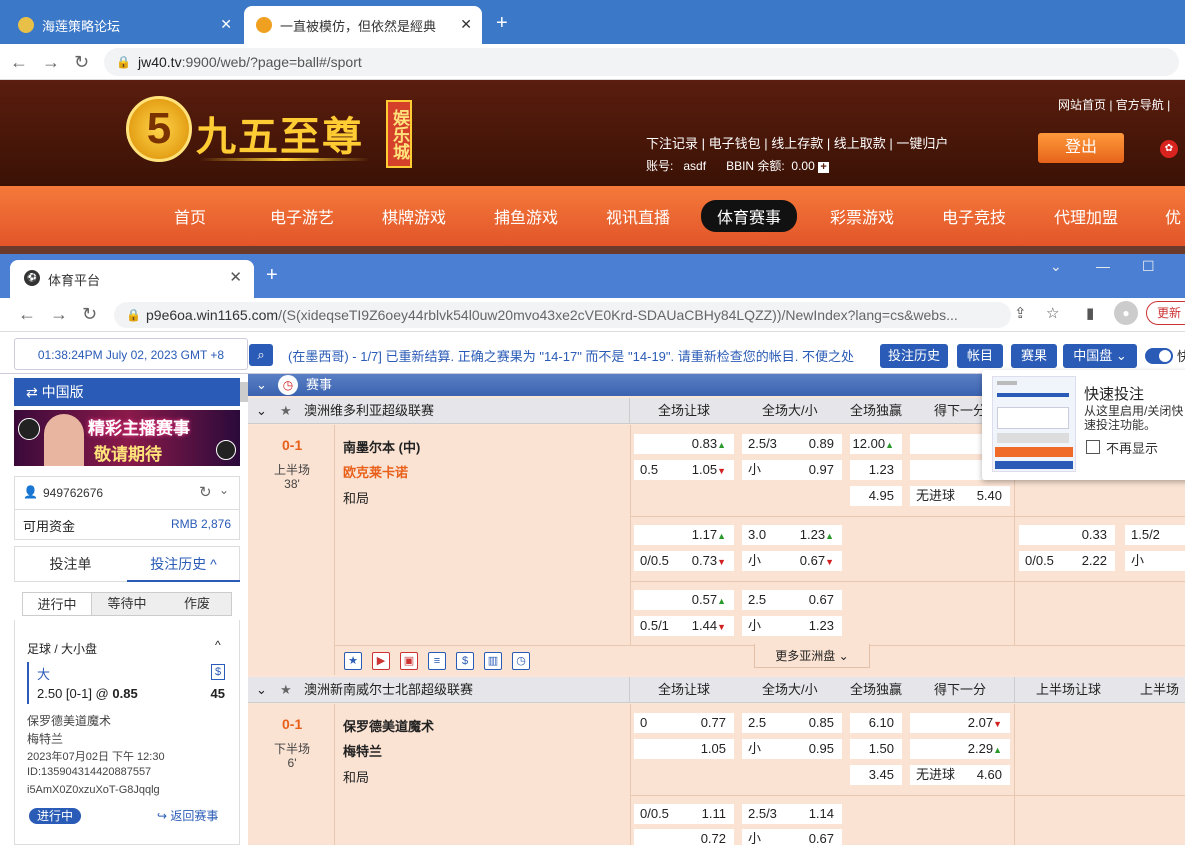  Describe the element at coordinates (876, 775) in the screenshot. I see `odds-cell: 3.45` at that location.